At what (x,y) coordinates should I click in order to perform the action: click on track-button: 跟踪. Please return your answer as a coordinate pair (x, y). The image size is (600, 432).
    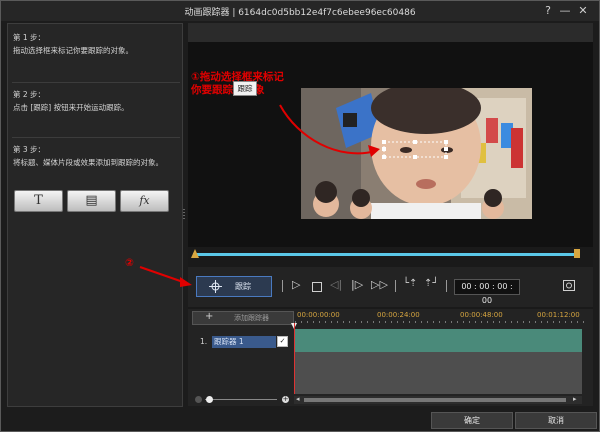
    Looking at the image, I should click on (234, 286).